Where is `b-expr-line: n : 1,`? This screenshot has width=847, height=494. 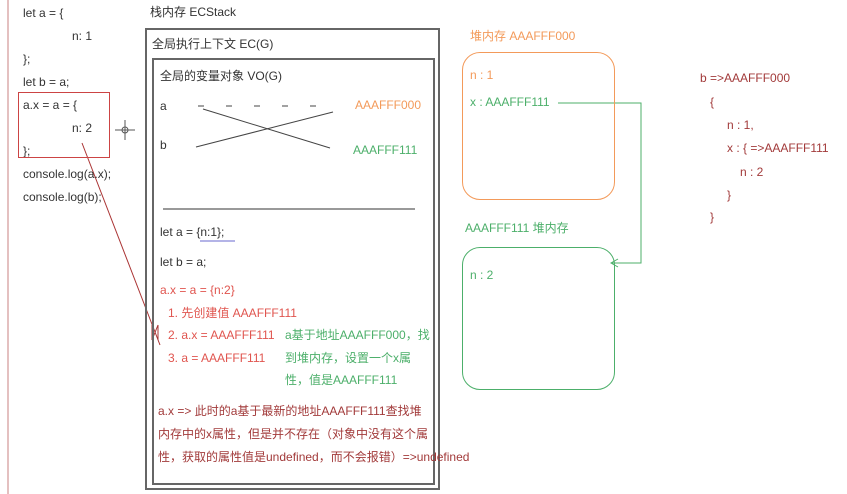
b-expr-line: n : 1, is located at coordinates (740, 125).